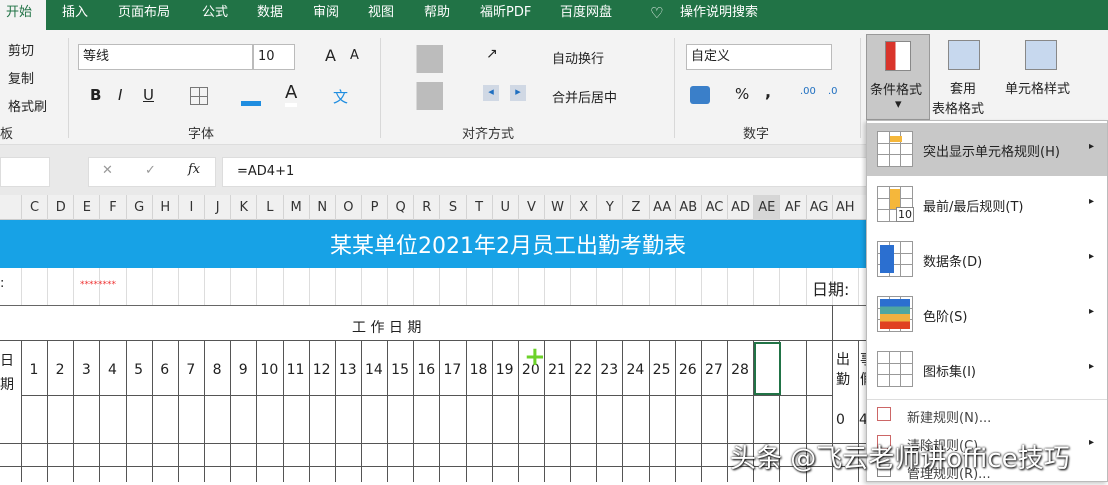 This screenshot has width=1108, height=485. Describe the element at coordinates (21, 49) in the screenshot. I see `cut-button: 剪切` at that location.